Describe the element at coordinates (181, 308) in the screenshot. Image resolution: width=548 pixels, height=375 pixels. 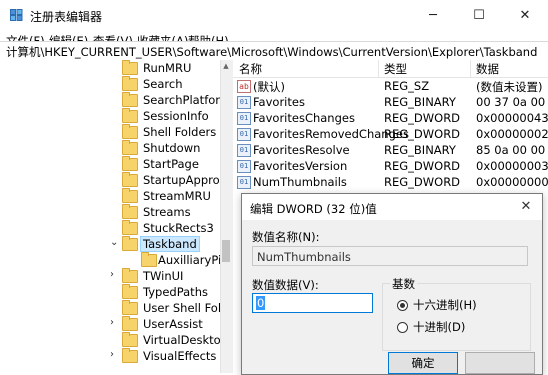
I see `tree-item-label: User Shell Folde` at that location.